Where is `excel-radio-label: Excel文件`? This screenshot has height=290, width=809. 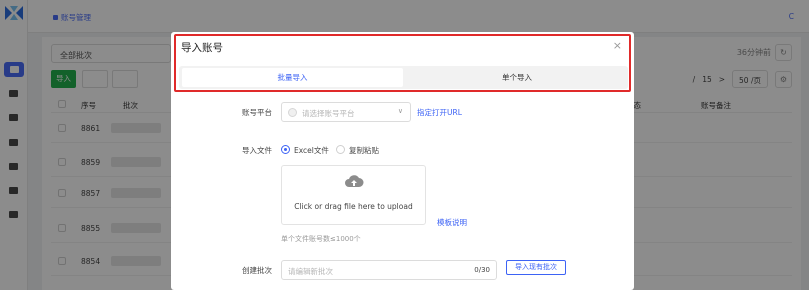 excel-radio-label: Excel文件 is located at coordinates (311, 150).